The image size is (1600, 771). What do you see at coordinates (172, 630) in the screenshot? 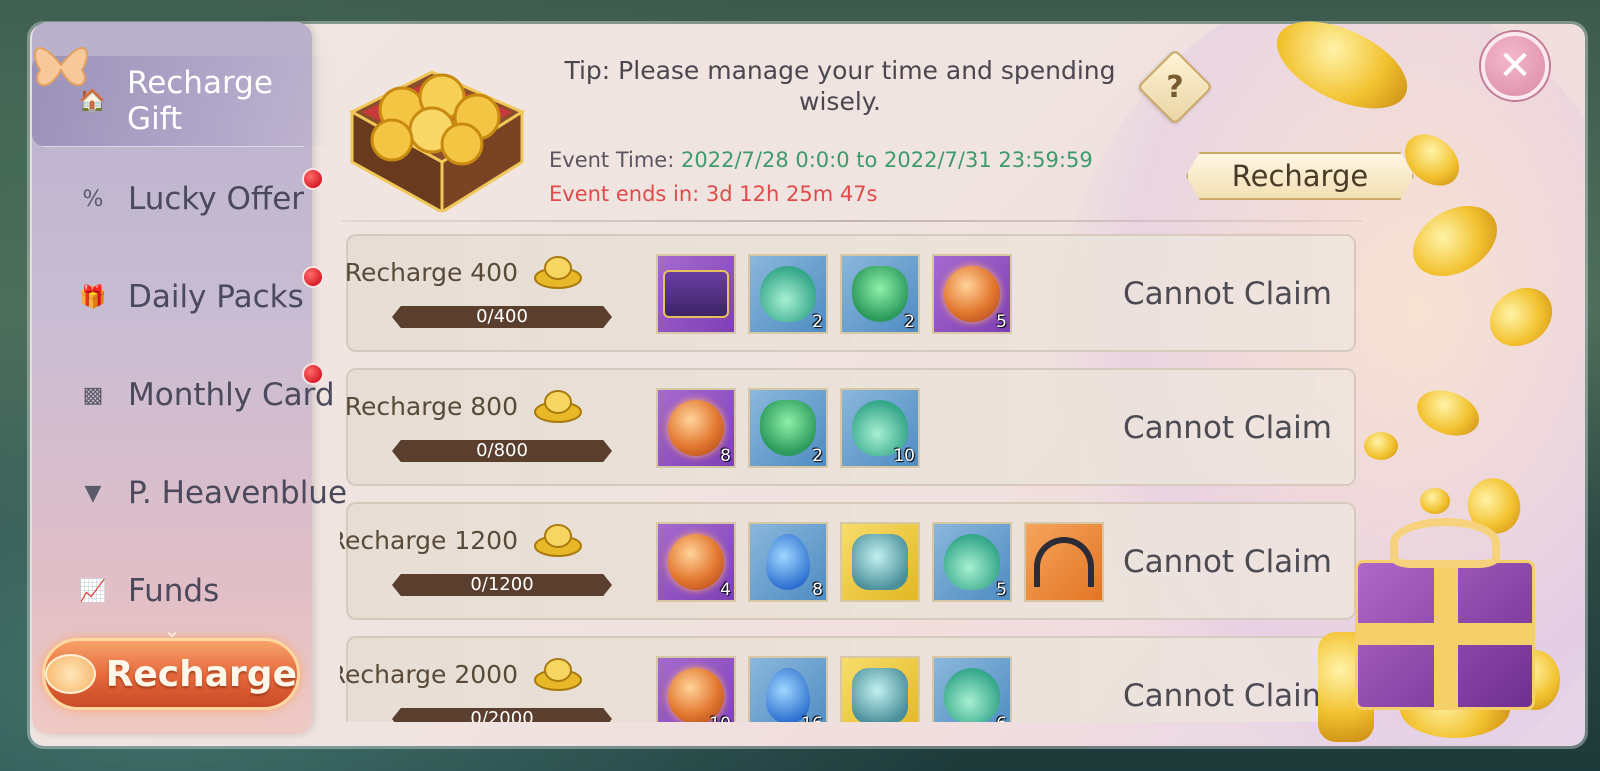
I see `chevron-down-icon: ⌄` at bounding box center [172, 630].